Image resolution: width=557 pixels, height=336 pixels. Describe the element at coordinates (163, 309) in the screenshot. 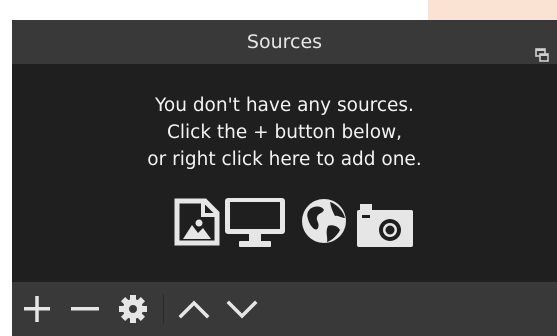

I see `toolbar-separator` at that location.